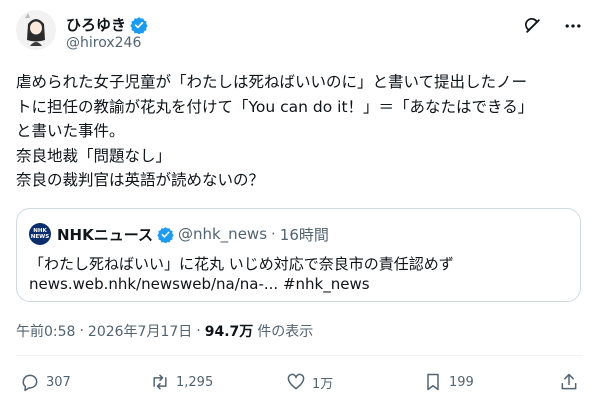  Describe the element at coordinates (229, 331) in the screenshot. I see `view-count: 94.7万` at that location.